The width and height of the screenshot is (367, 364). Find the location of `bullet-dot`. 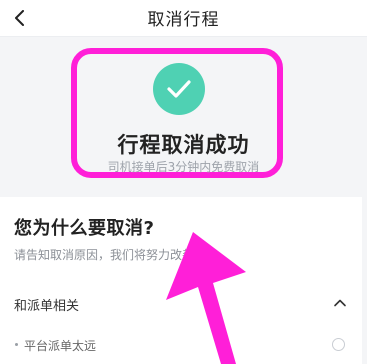

bullet-dot is located at coordinates (16, 344).